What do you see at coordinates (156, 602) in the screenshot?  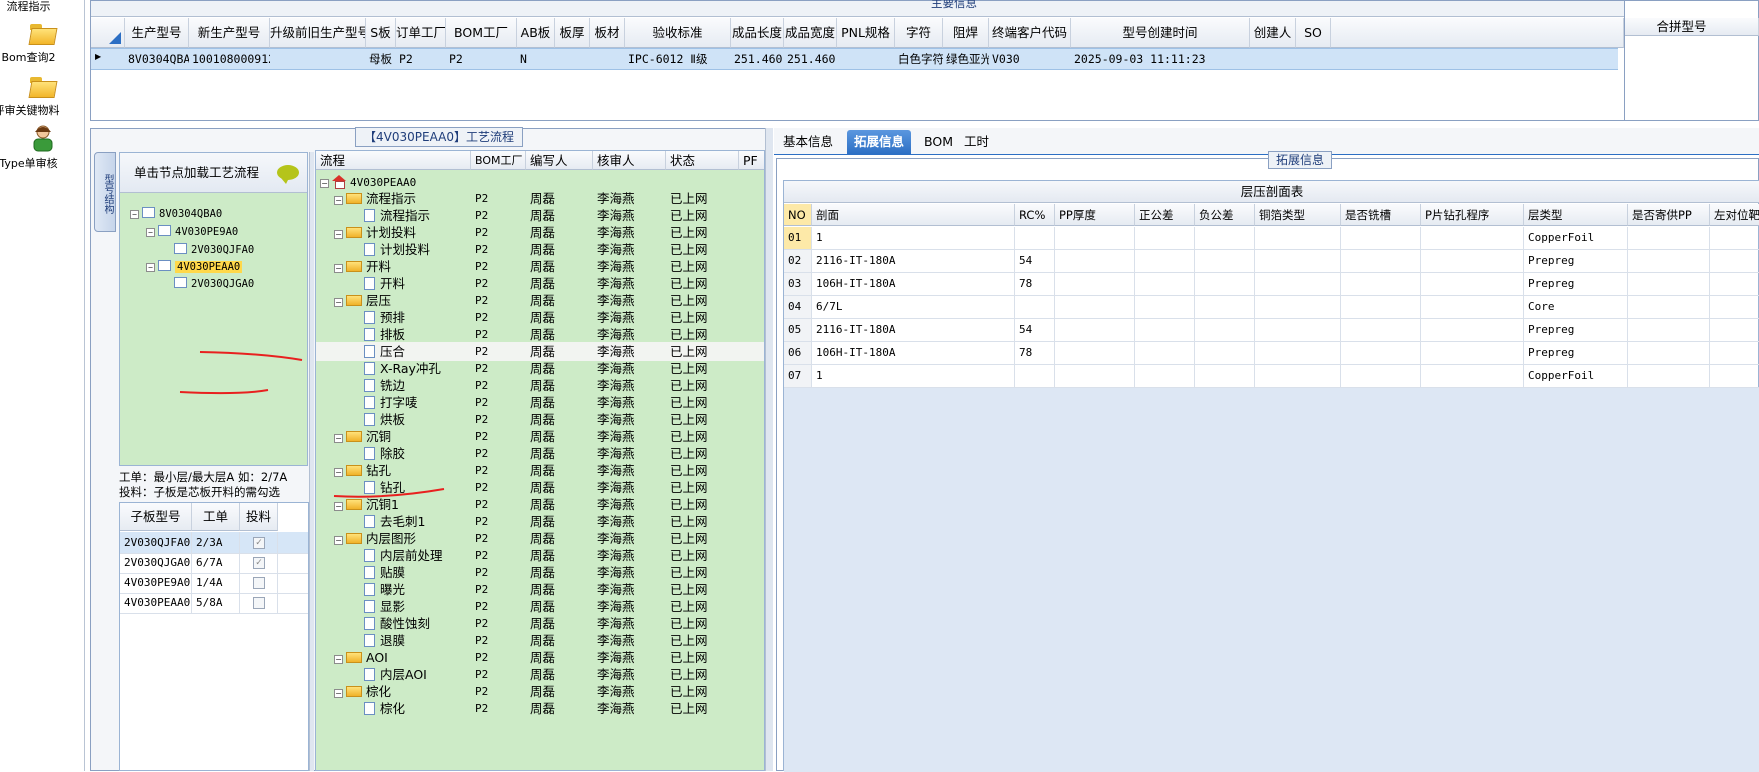 I see `table-cell: 4V030PEAA0` at bounding box center [156, 602].